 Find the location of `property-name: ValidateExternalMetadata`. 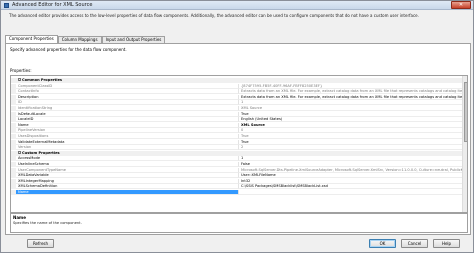

property-name: ValidateExternalMetadata is located at coordinates (127, 142).